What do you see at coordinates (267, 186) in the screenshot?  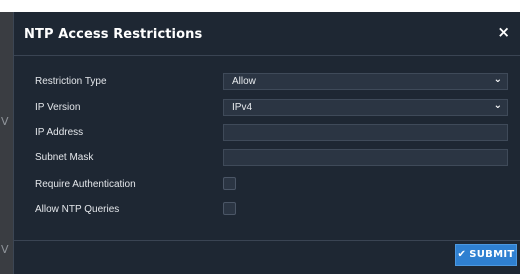 I see `require-authentication-row: Require Authentication` at bounding box center [267, 186].